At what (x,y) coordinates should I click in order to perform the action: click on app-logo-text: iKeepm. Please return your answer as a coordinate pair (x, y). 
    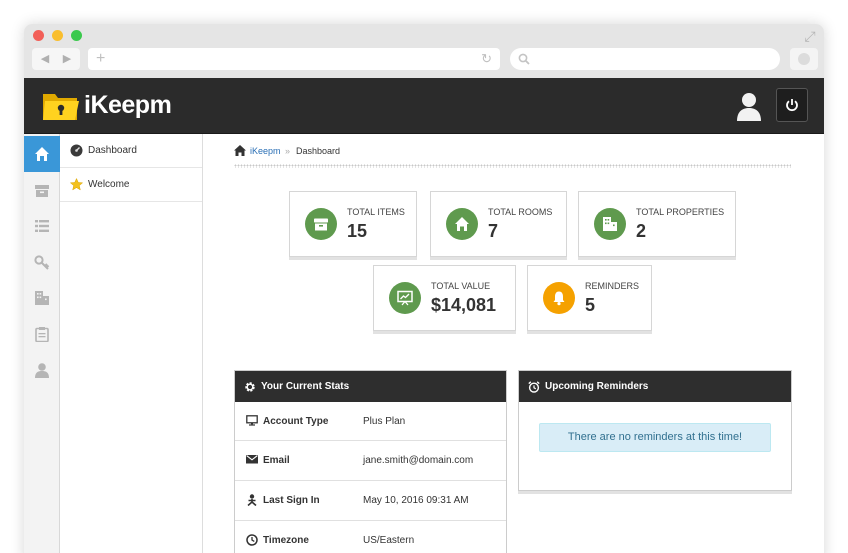
    Looking at the image, I should click on (128, 105).